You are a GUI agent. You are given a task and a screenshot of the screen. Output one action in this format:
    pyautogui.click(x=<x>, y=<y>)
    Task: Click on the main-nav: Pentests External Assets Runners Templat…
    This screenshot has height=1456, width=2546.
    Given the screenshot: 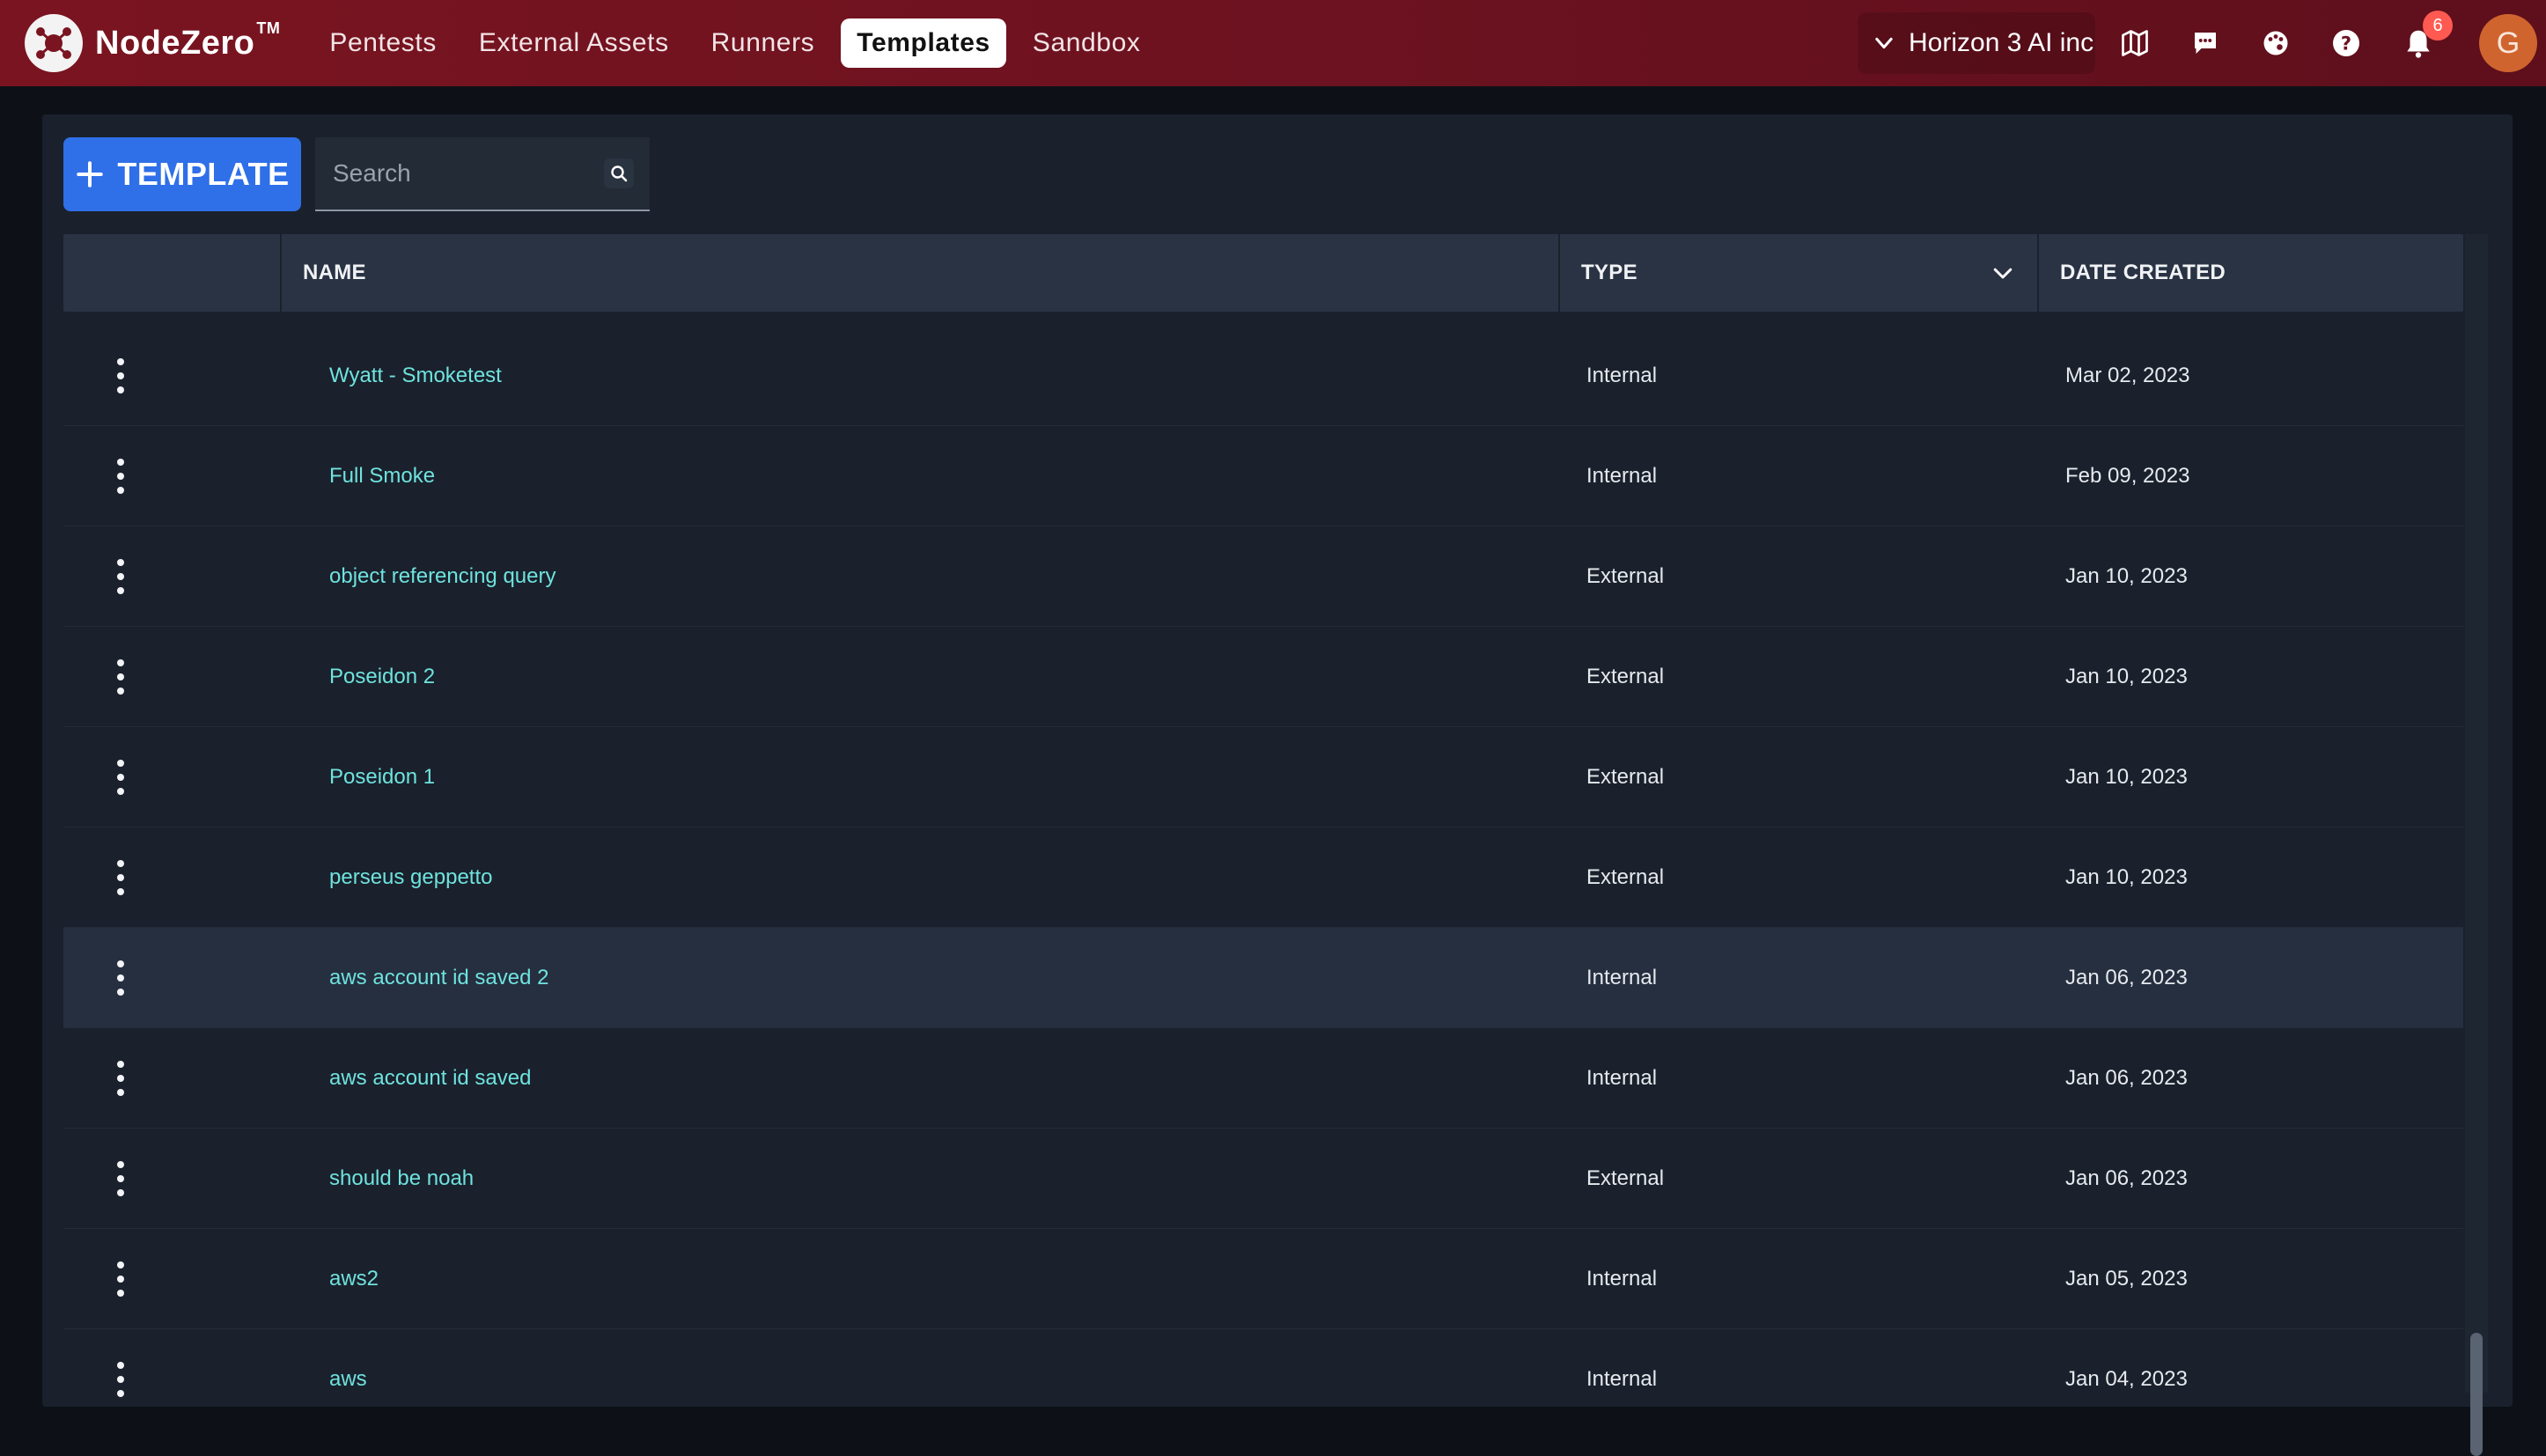 What is the action you would take?
    pyautogui.click(x=755, y=43)
    